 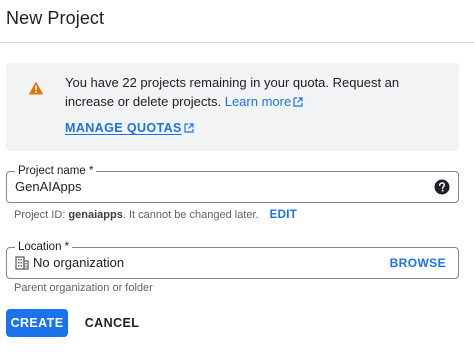 I want to click on project-name-input: GenAIApps, so click(x=48, y=186).